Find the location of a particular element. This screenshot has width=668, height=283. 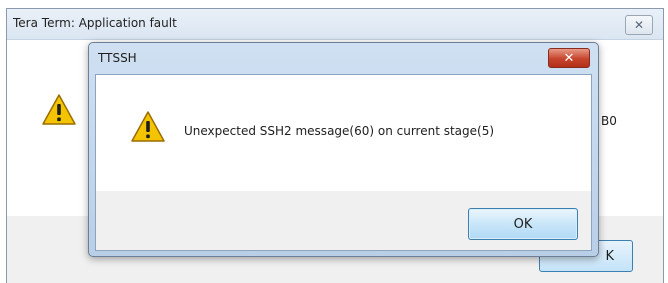

application-fault-title: Tera Term: Application fault is located at coordinates (95, 23).